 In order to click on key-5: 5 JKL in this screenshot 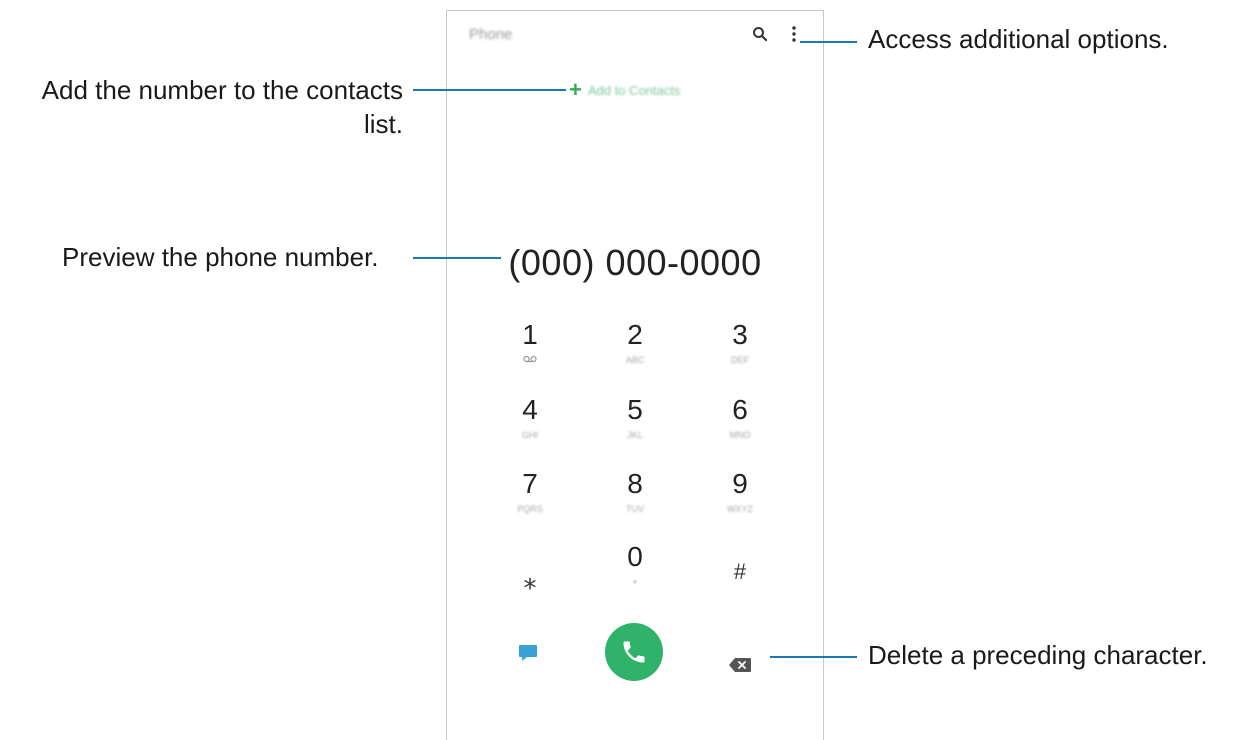, I will do `click(635, 429)`.